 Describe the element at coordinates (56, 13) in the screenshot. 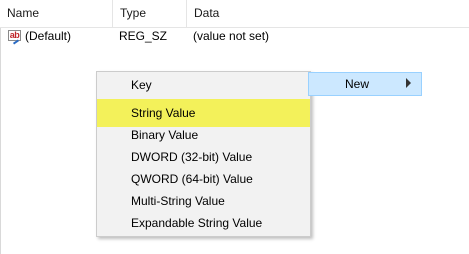

I see `column-header-name: Name` at that location.